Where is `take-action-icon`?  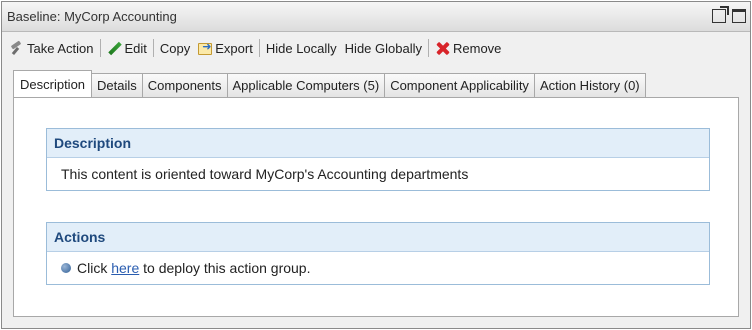
take-action-icon is located at coordinates (16, 48).